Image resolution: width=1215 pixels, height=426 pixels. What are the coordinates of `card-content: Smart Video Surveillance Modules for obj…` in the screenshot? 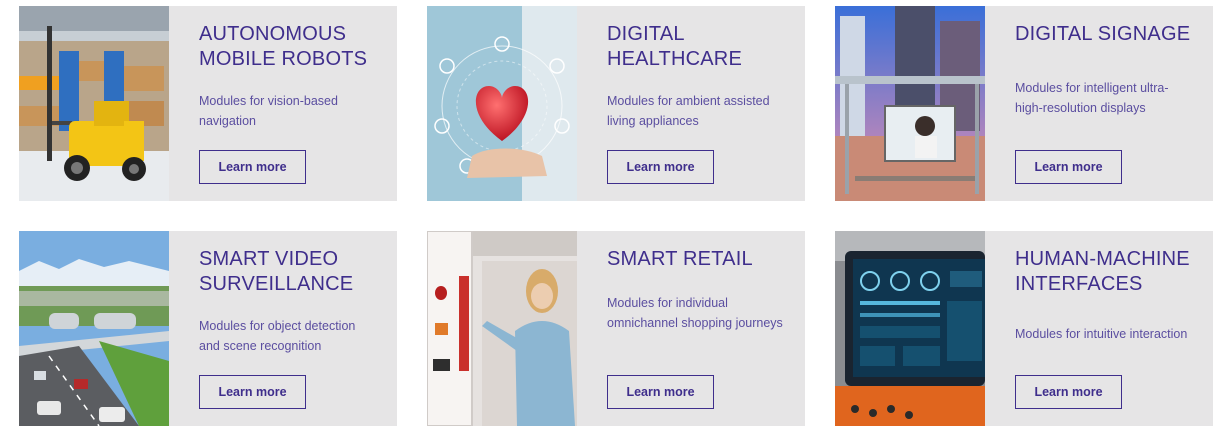 It's located at (293, 328).